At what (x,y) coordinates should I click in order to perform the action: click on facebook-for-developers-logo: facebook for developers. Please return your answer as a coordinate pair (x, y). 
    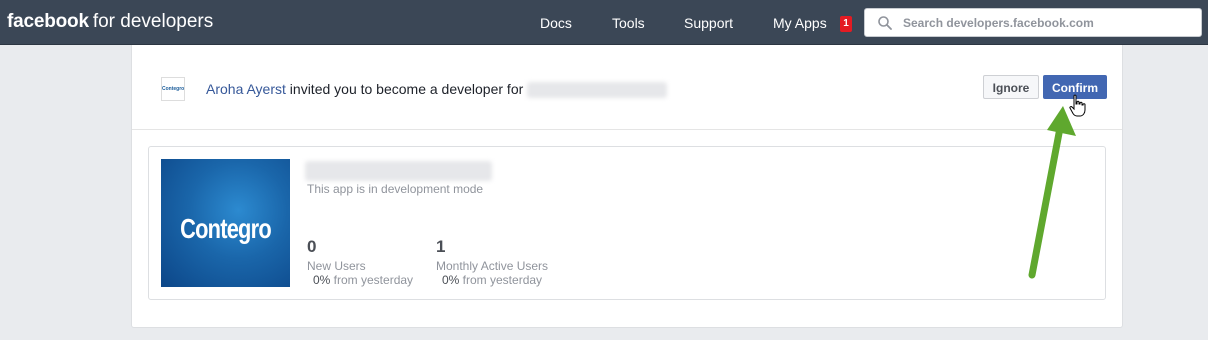
    Looking at the image, I should click on (110, 22).